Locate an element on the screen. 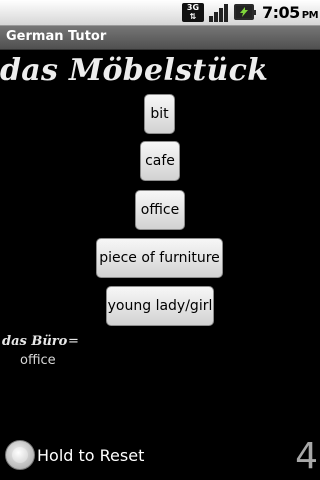 This screenshot has height=480, width=320. clock: 7:05 PM is located at coordinates (290, 12).